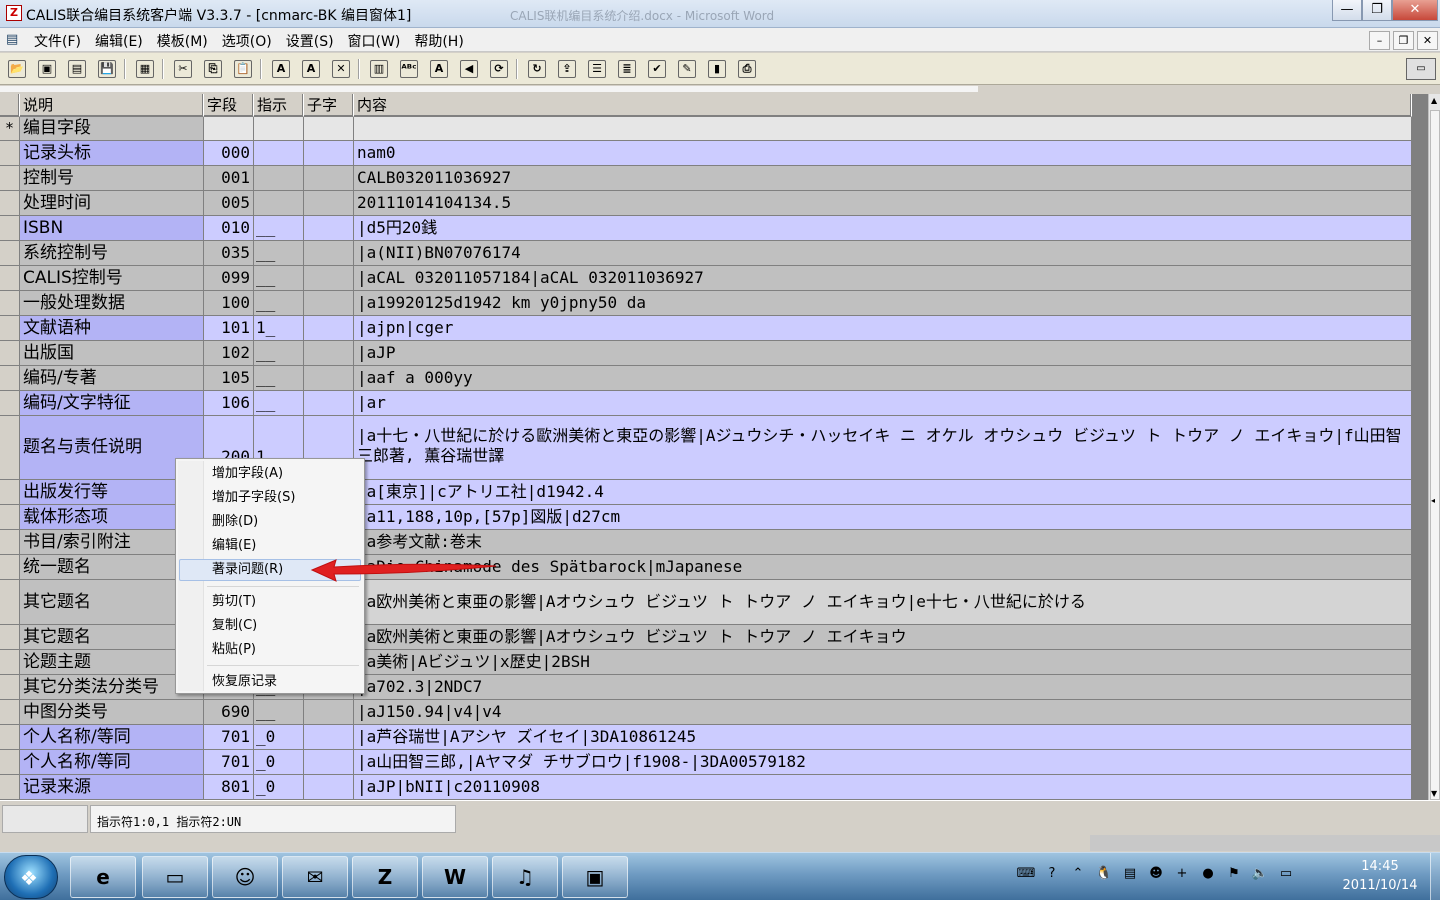 The height and width of the screenshot is (900, 1440). Describe the element at coordinates (229, 178) in the screenshot. I see `cell-field: 001` at that location.